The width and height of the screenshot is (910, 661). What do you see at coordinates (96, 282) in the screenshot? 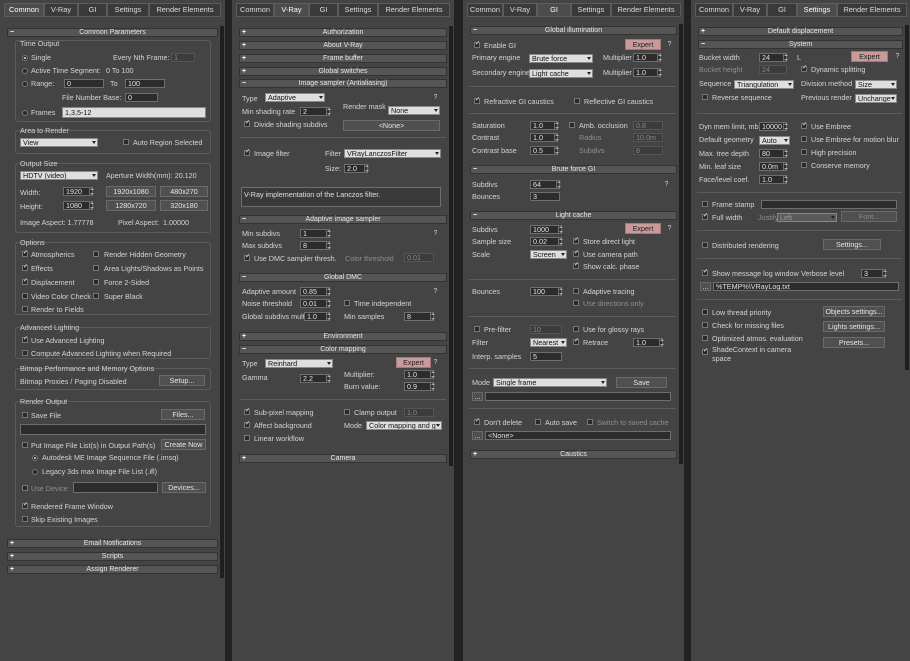
I see `force-2sided-checkbox` at bounding box center [96, 282].